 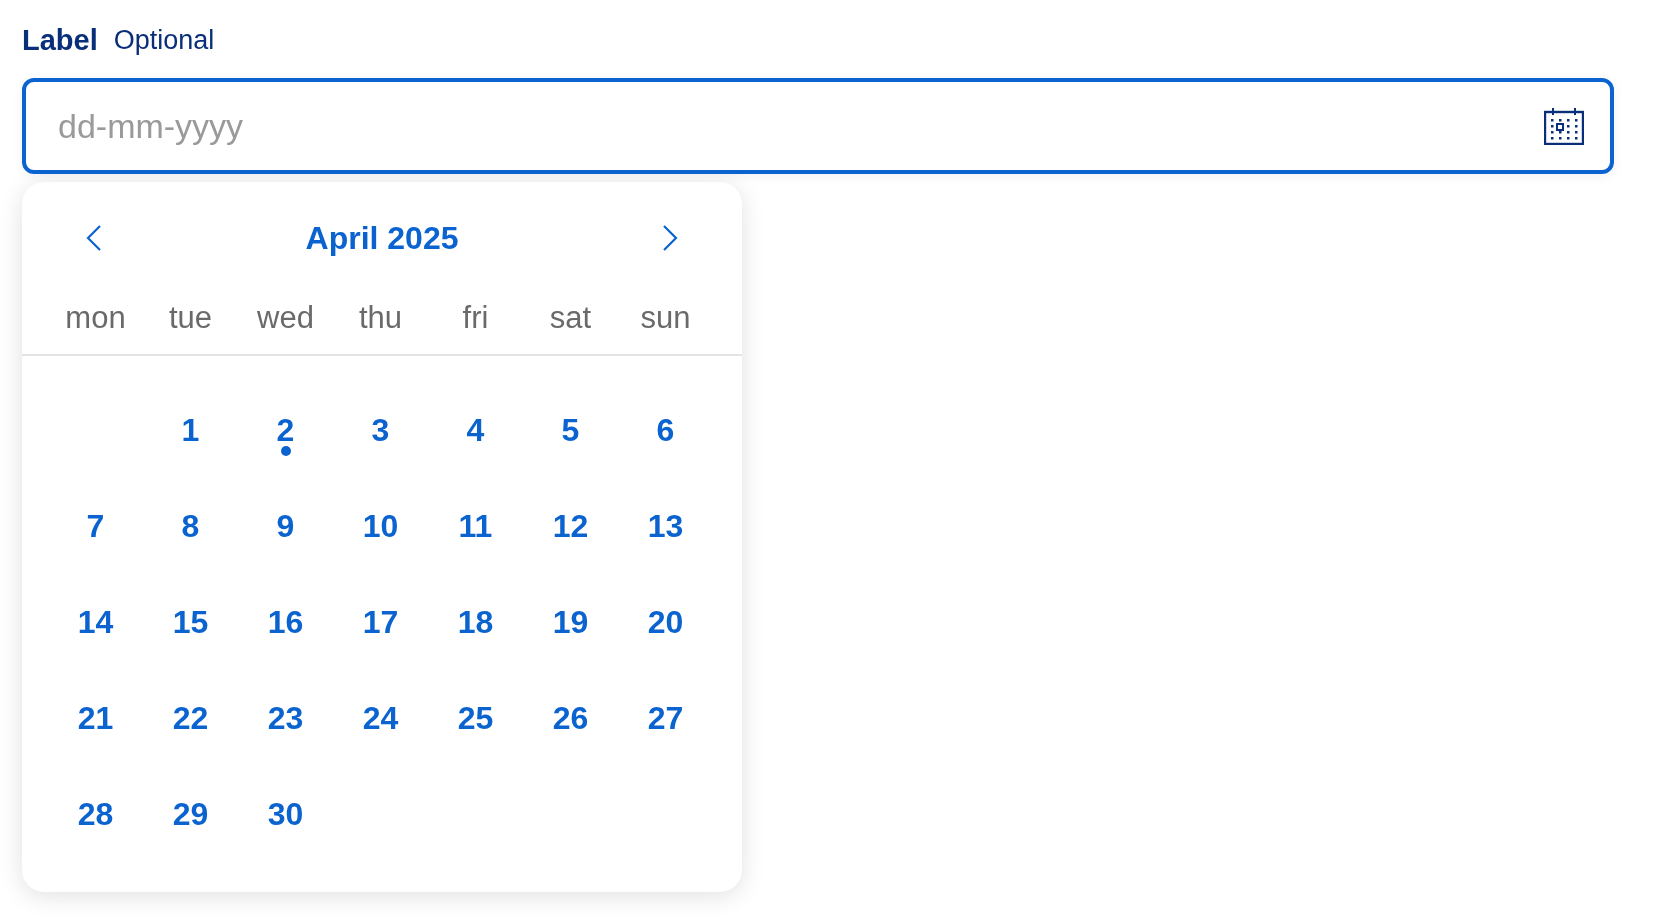 I want to click on weekday-label: thu, so click(x=380, y=318).